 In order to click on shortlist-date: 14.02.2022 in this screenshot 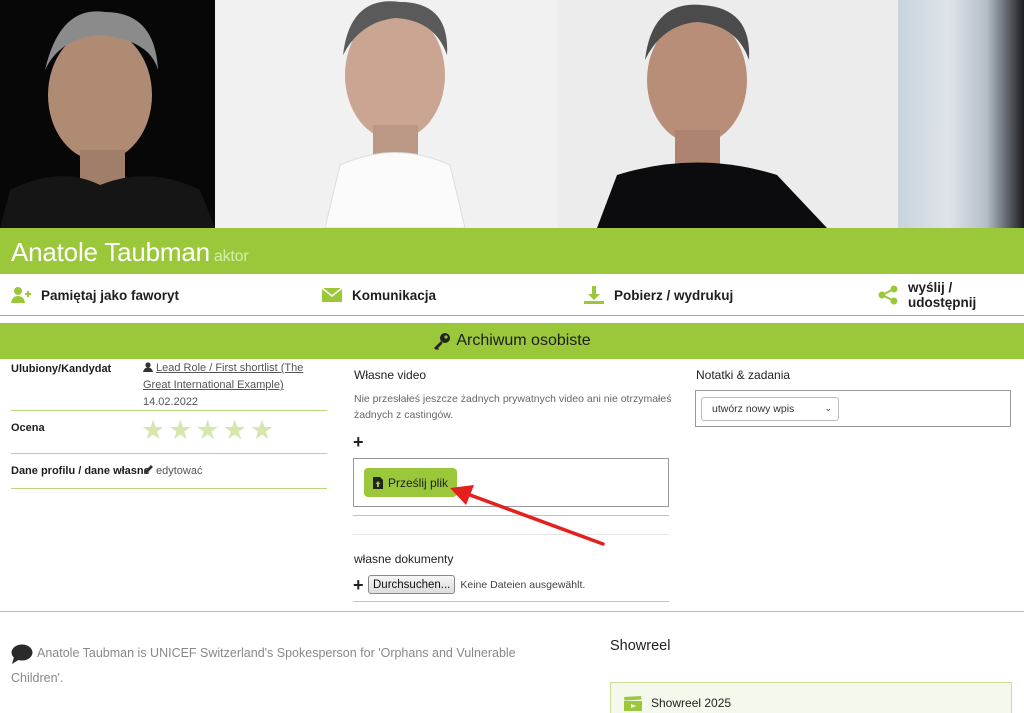, I will do `click(171, 402)`.